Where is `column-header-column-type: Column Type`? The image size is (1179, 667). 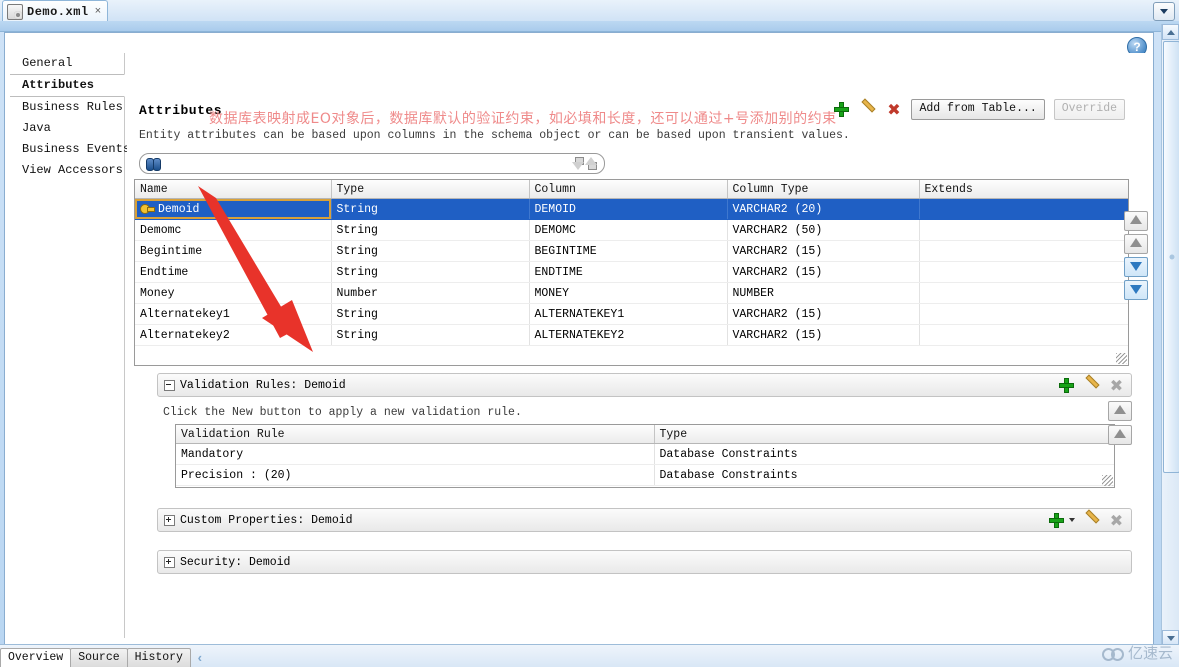
column-header-column-type: Column Type is located at coordinates (823, 189).